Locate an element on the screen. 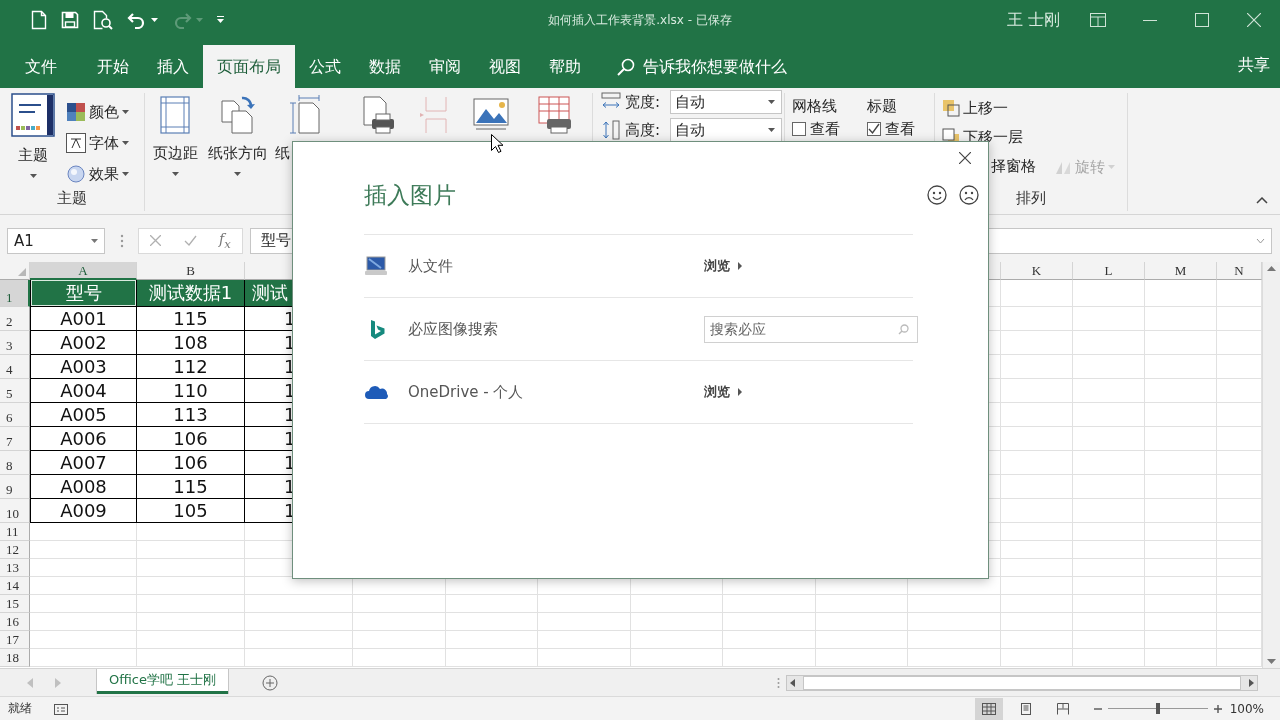 This screenshot has height=720, width=1280. row-header: 11 is located at coordinates (15, 532).